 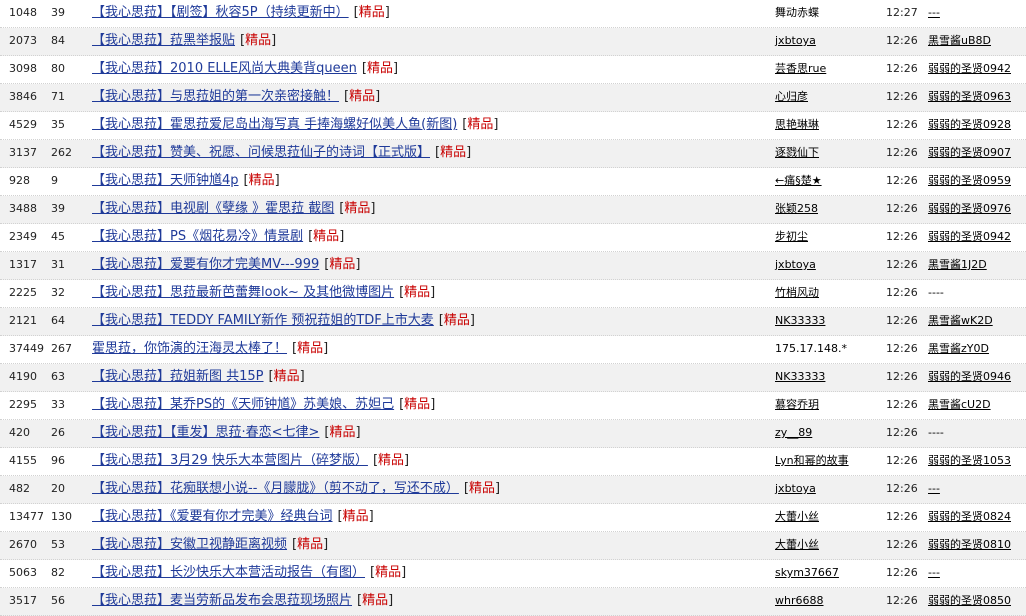 I want to click on thread-title-link: 霍思菈，你饰演的汪海灵太棒了！, so click(x=189, y=348).